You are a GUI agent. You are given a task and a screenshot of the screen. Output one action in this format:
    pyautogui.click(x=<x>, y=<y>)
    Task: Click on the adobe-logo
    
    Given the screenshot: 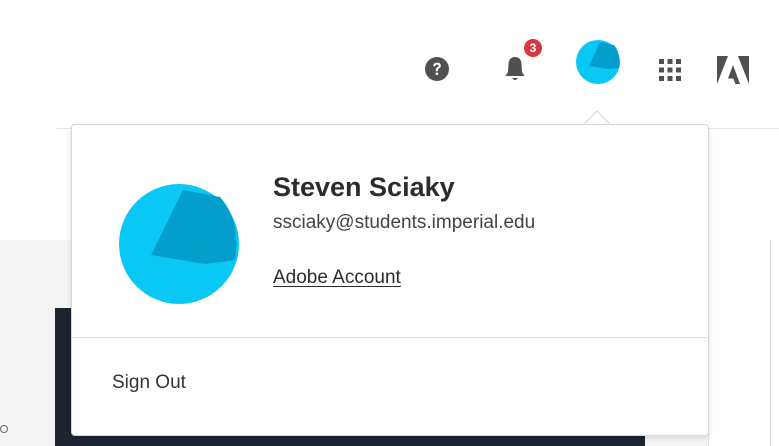 What is the action you would take?
    pyautogui.click(x=733, y=70)
    